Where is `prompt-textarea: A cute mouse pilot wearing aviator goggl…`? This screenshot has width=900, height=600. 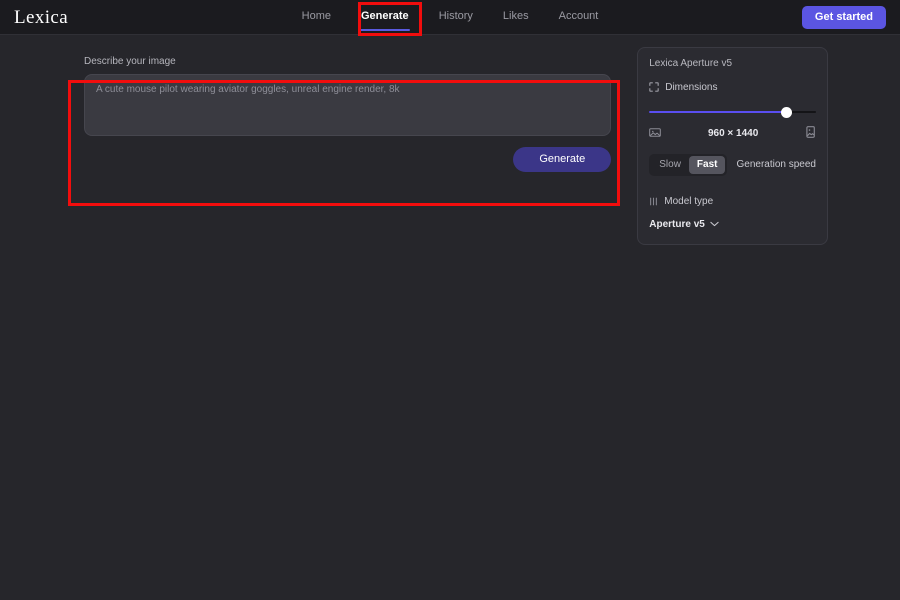 prompt-textarea: A cute mouse pilot wearing aviator goggl… is located at coordinates (348, 105).